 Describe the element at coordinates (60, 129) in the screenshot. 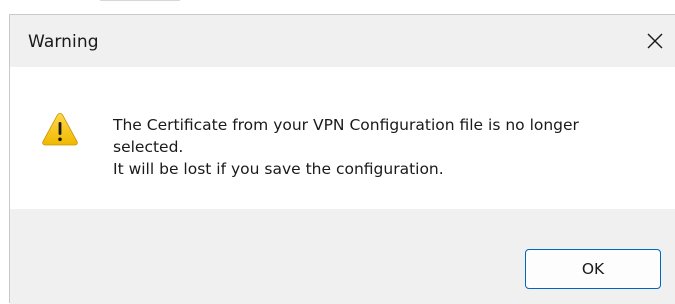

I see `warning-icon` at that location.